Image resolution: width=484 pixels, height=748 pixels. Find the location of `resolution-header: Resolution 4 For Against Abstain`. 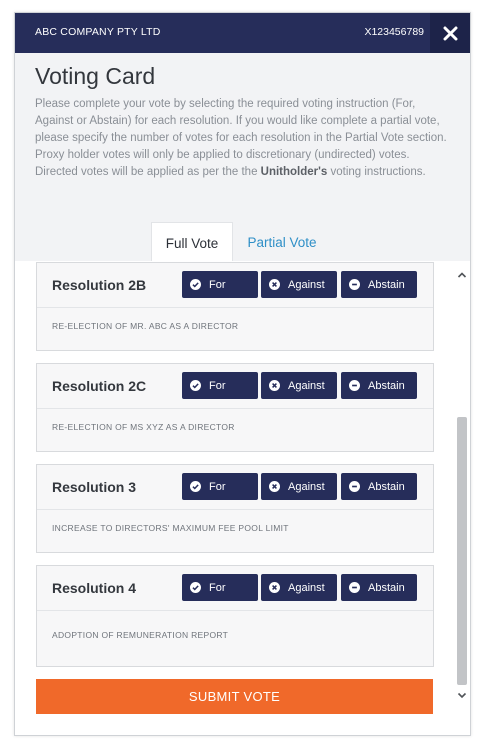

resolution-header: Resolution 4 For Against Abstain is located at coordinates (235, 588).